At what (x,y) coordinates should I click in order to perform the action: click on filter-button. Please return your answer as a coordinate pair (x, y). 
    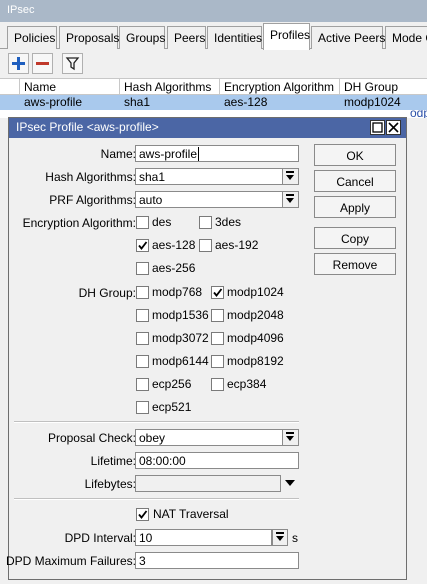
    Looking at the image, I should click on (72, 63).